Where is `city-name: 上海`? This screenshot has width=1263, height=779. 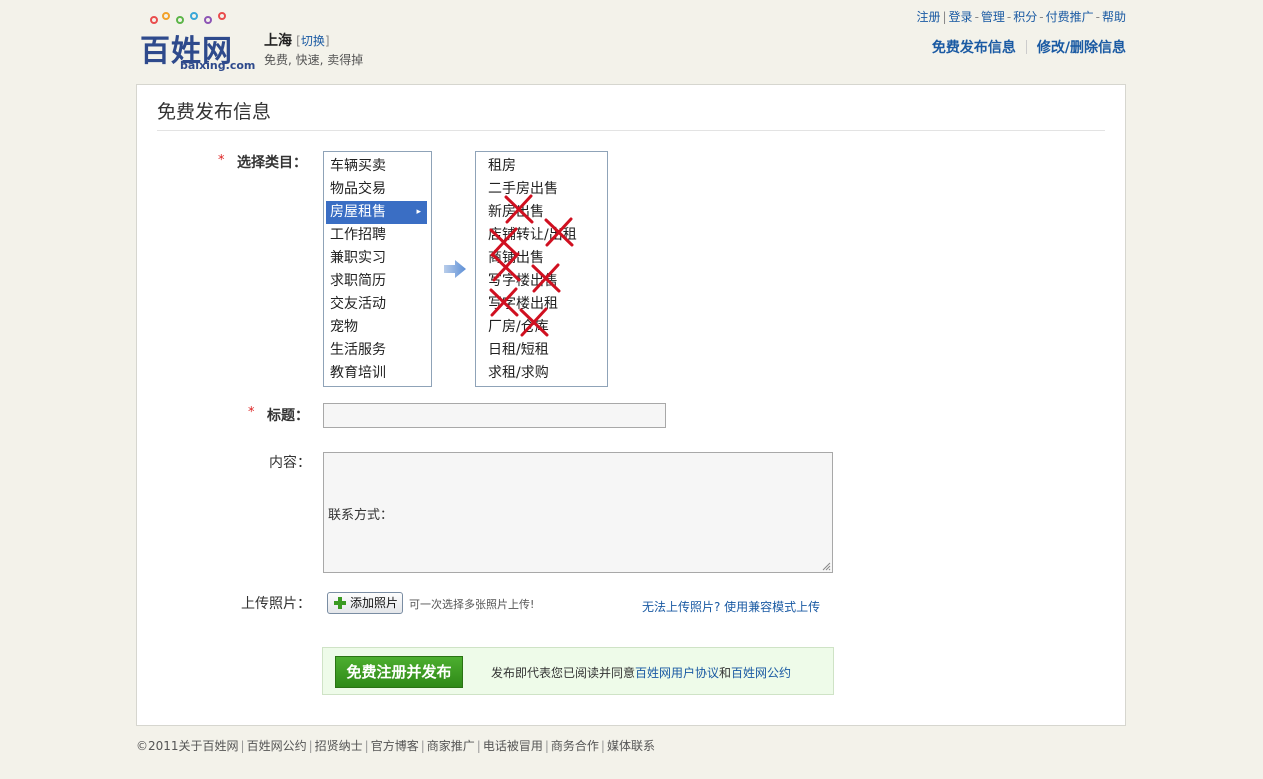 city-name: 上海 is located at coordinates (278, 41).